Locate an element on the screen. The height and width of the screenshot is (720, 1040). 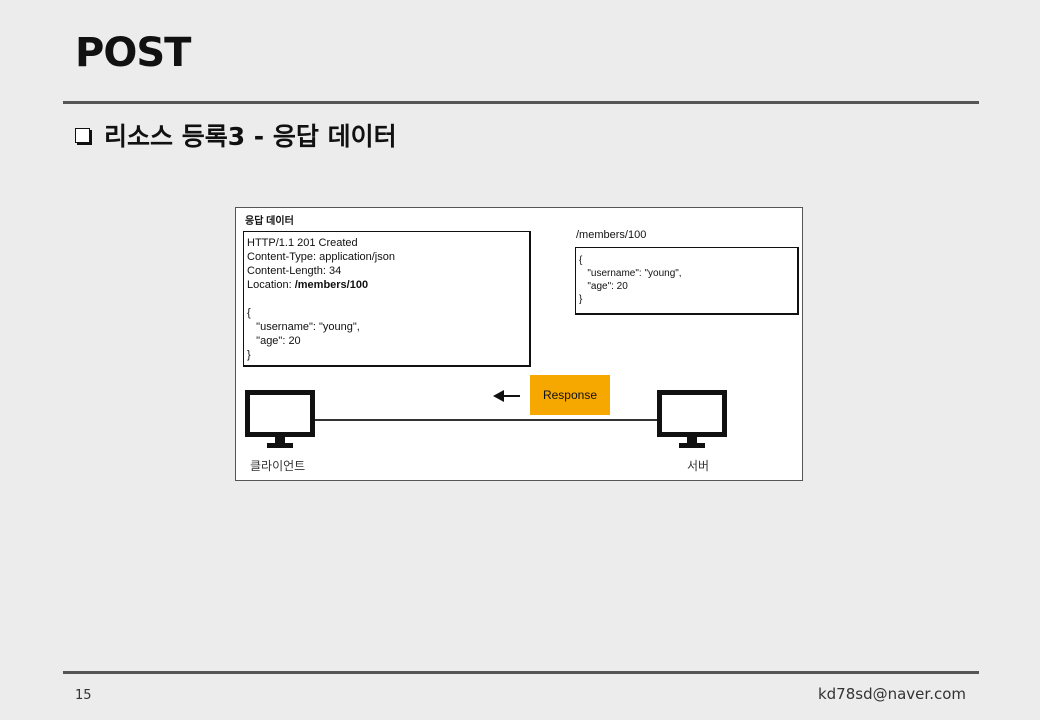
resource-username: "username": "young", is located at coordinates (630, 273).